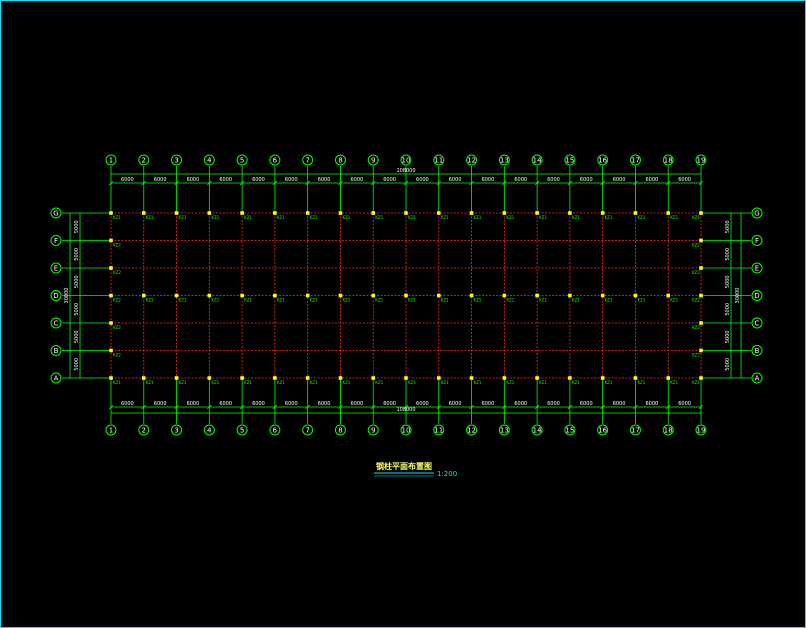 The width and height of the screenshot is (806, 628). I want to click on axis-bubble-bottom-18-label: 18, so click(668, 431).